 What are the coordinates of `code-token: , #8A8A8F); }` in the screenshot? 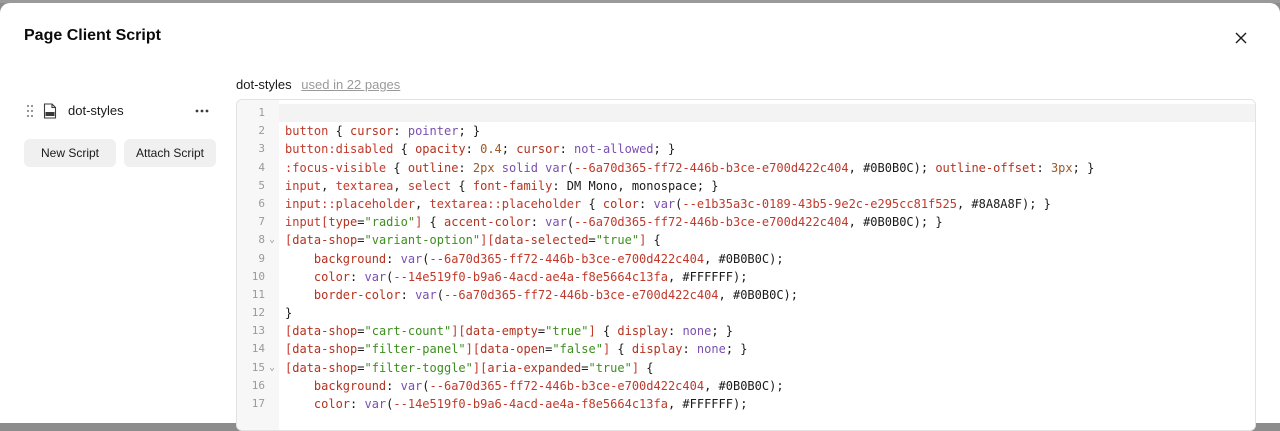 It's located at (1003, 203).